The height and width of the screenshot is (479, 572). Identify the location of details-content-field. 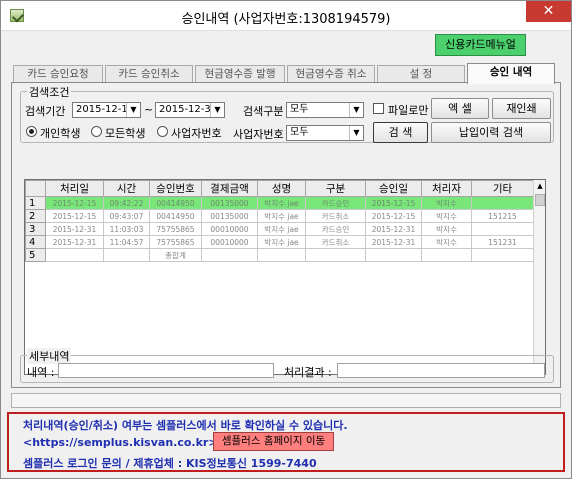
(166, 370).